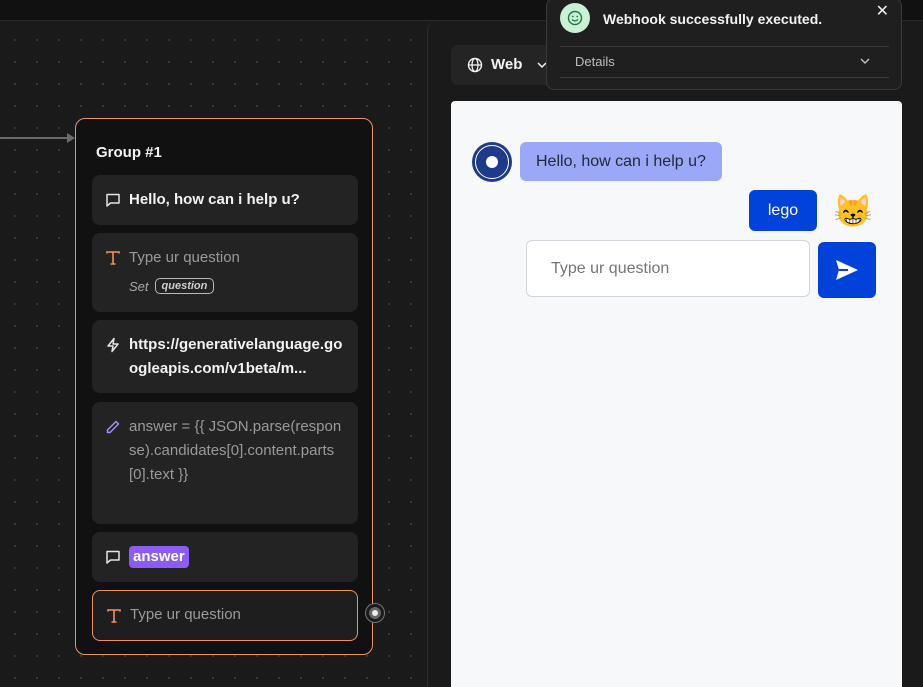 The width and height of the screenshot is (923, 687). I want to click on pencil-icon, so click(113, 427).